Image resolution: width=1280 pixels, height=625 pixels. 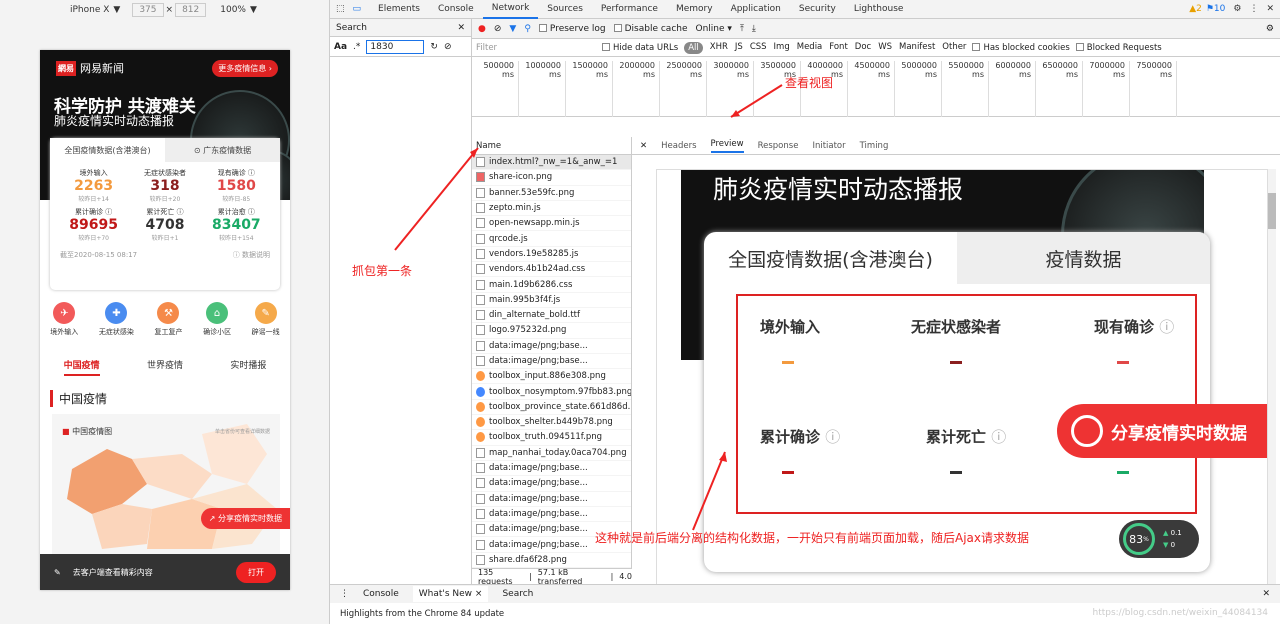 What do you see at coordinates (551, 437) in the screenshot?
I see `request-row: toolbox_truth.094511f.png` at bounding box center [551, 437].